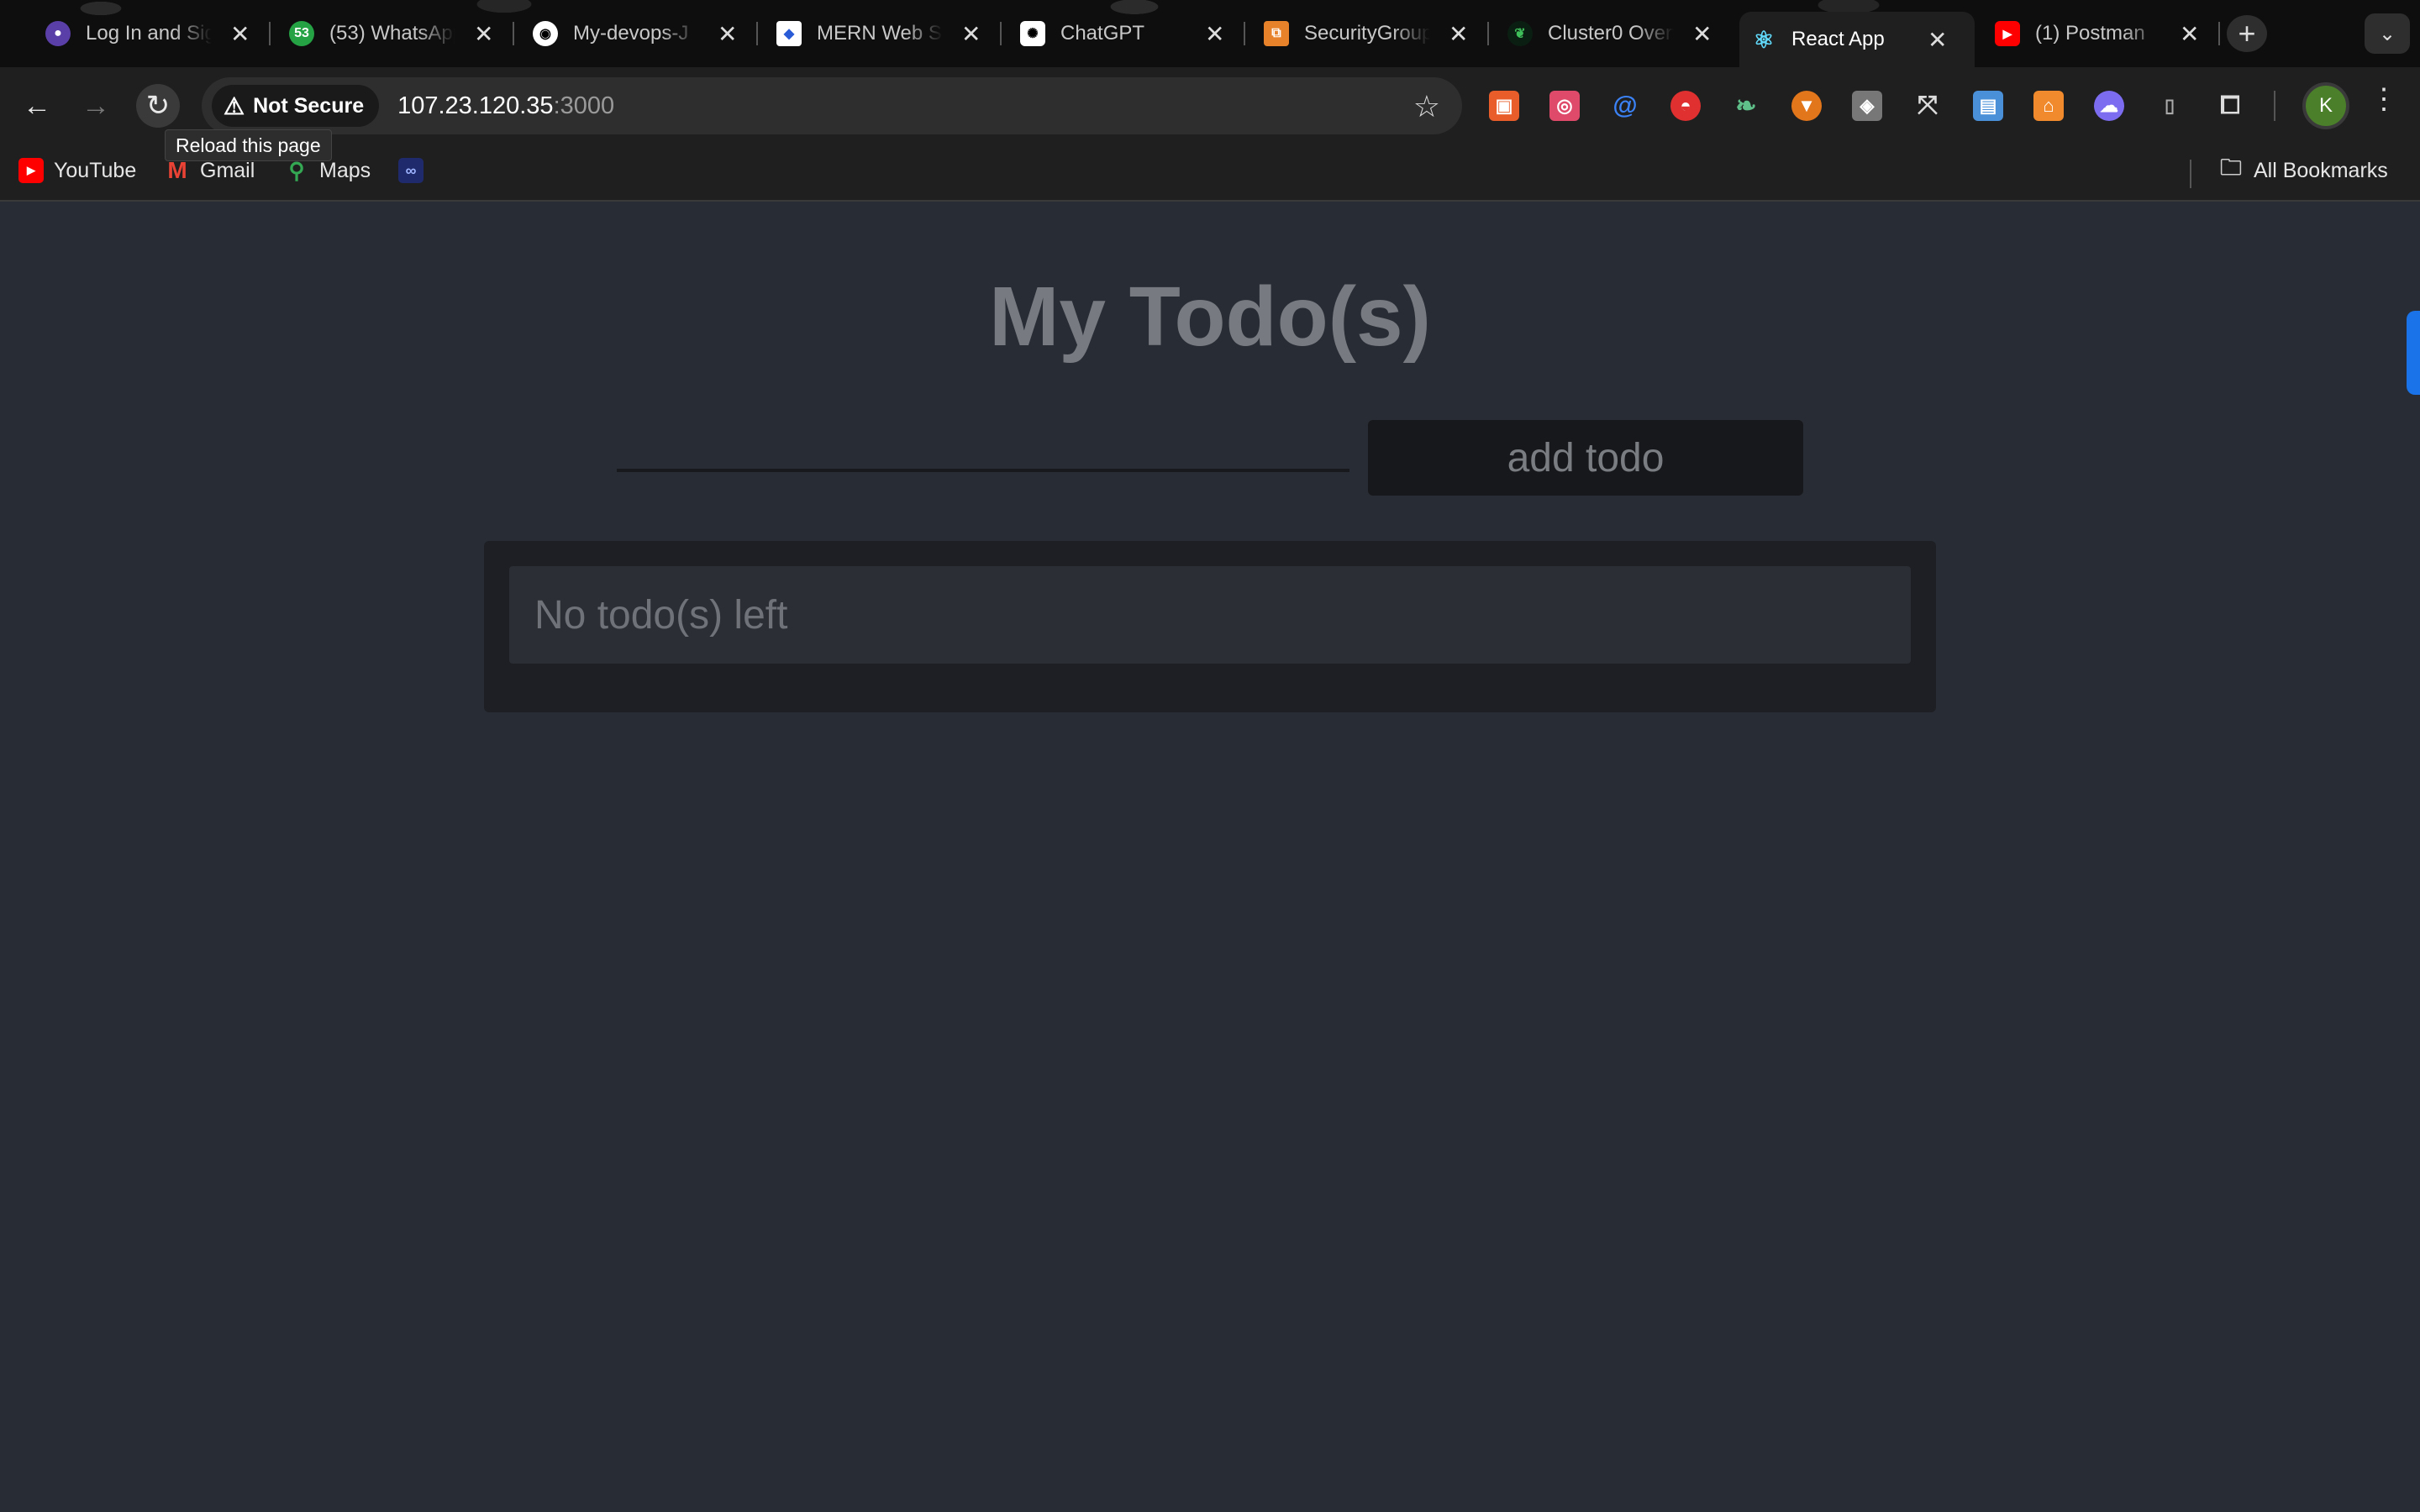  I want to click on tab-github: ◉ My-devops-J ✕, so click(635, 33).